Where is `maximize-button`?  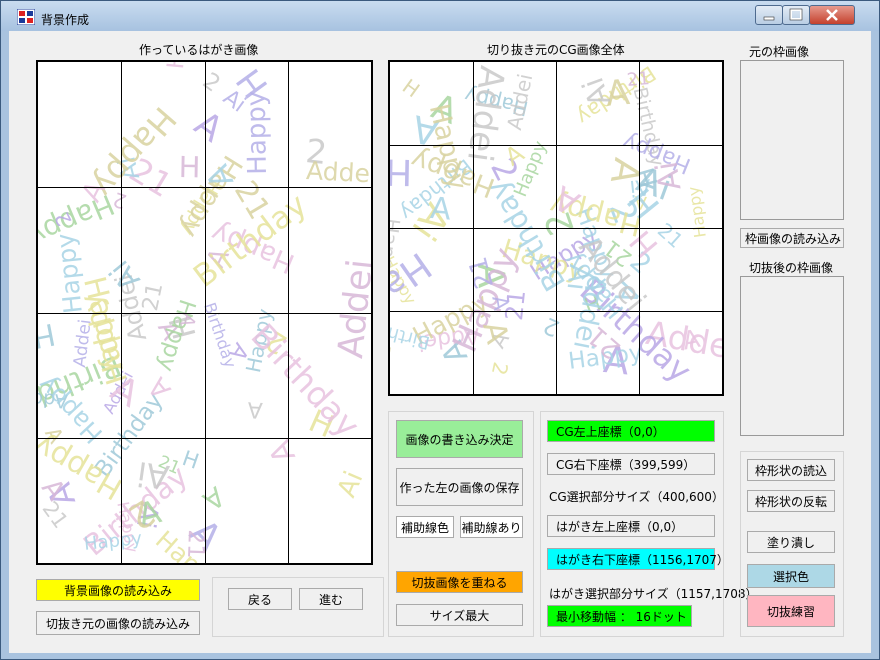 maximize-button is located at coordinates (796, 15).